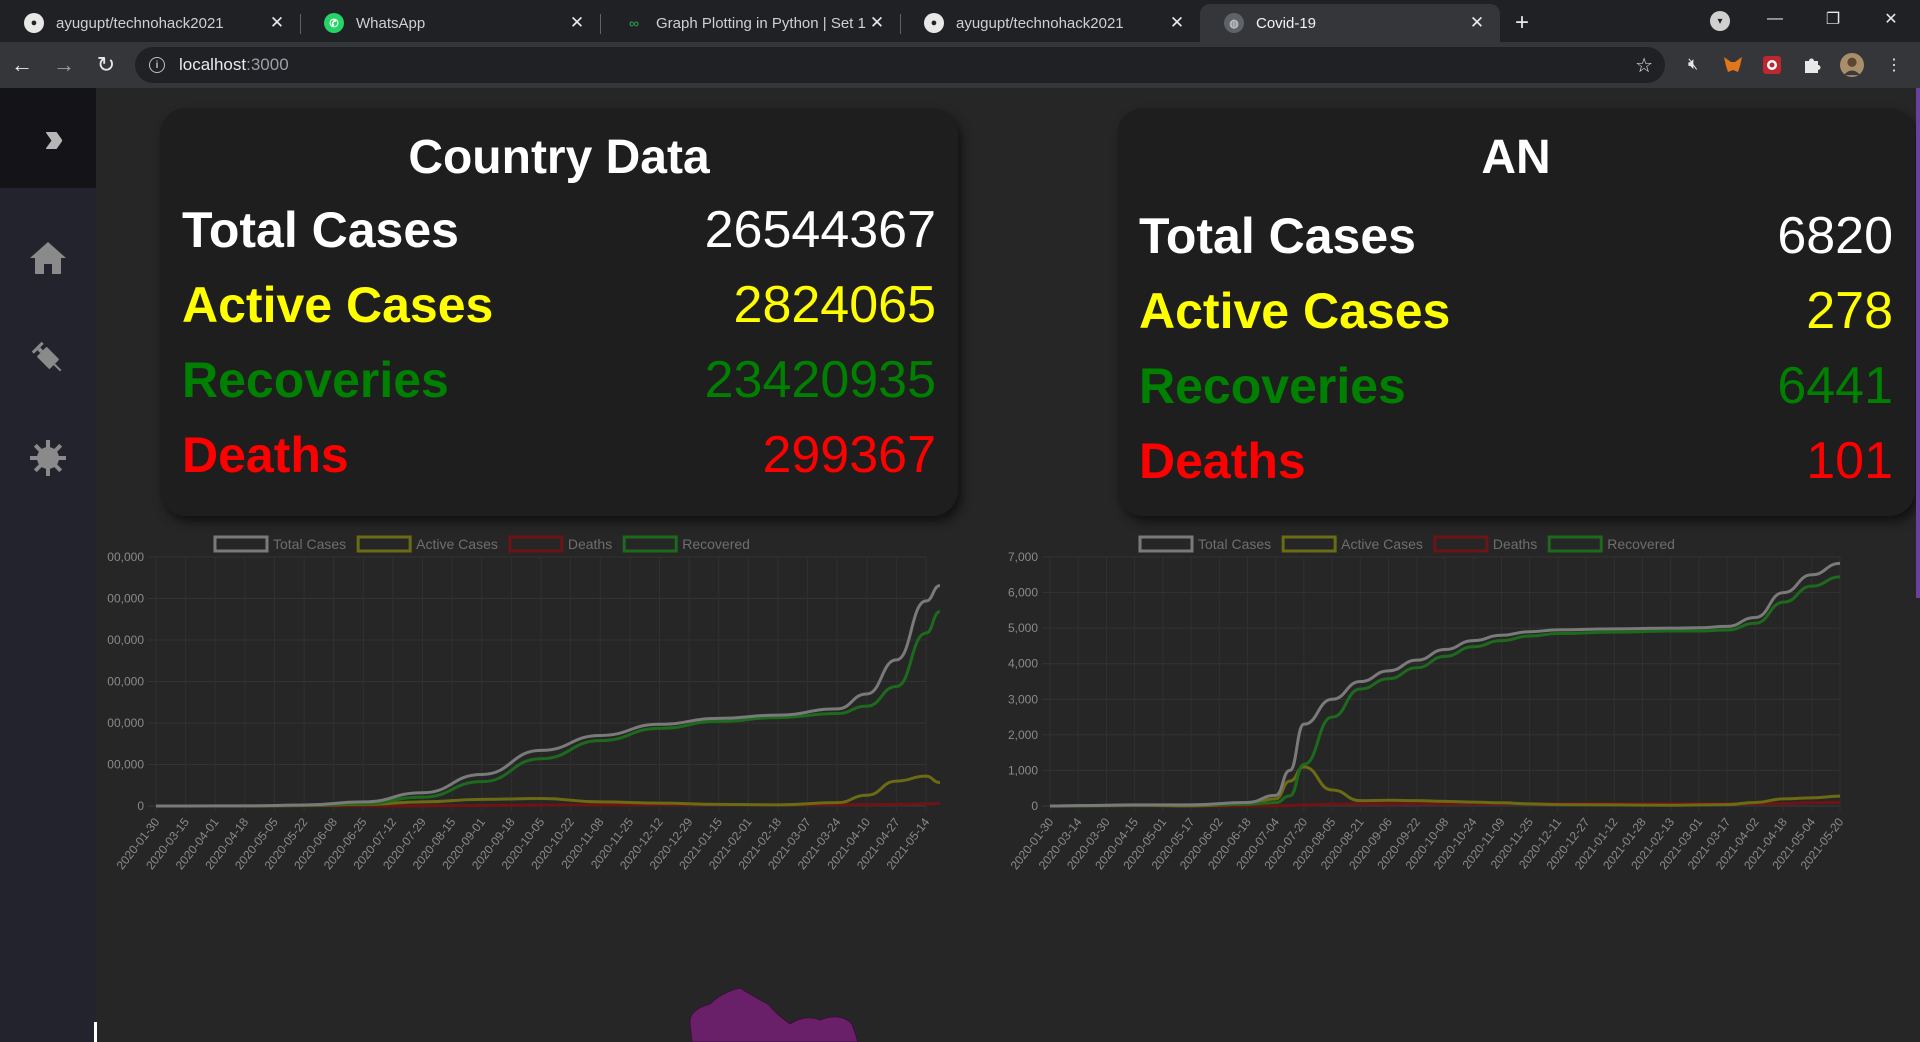 This screenshot has width=1920, height=1042. I want to click on tab-search-icon: ▾, so click(1720, 21).